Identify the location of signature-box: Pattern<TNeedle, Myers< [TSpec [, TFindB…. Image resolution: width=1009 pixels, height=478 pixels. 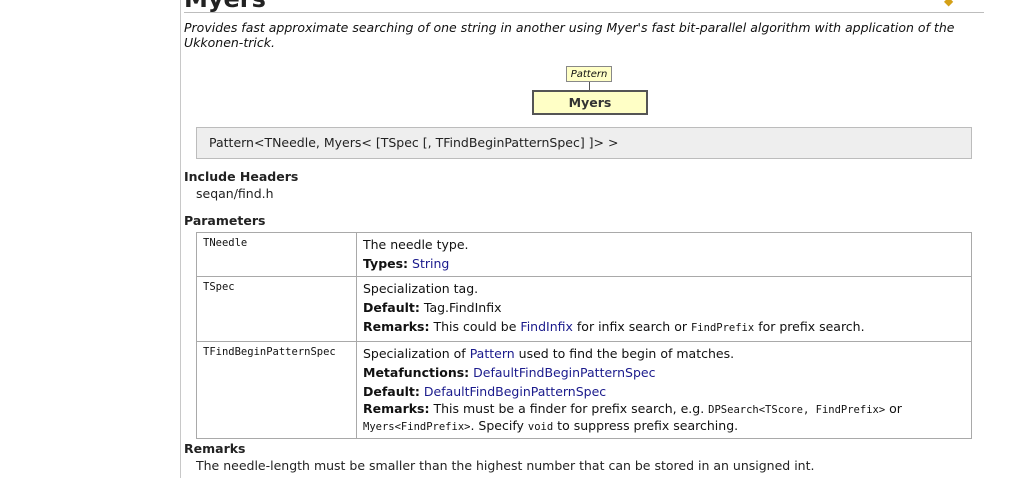
(584, 143).